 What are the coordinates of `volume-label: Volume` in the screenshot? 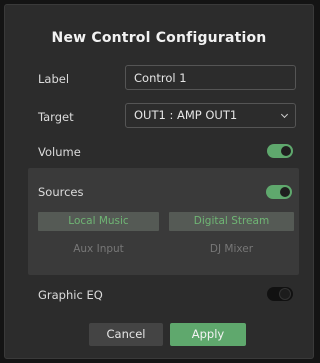 It's located at (59, 152).